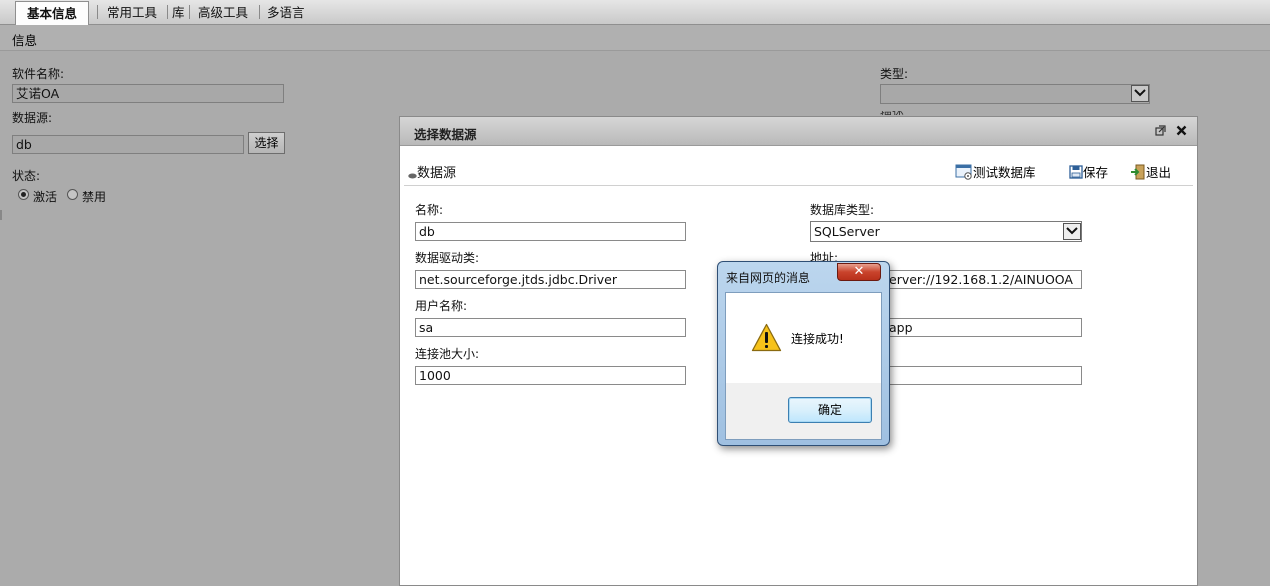  Describe the element at coordinates (441, 306) in the screenshot. I see `user-label: 用户名称:` at that location.